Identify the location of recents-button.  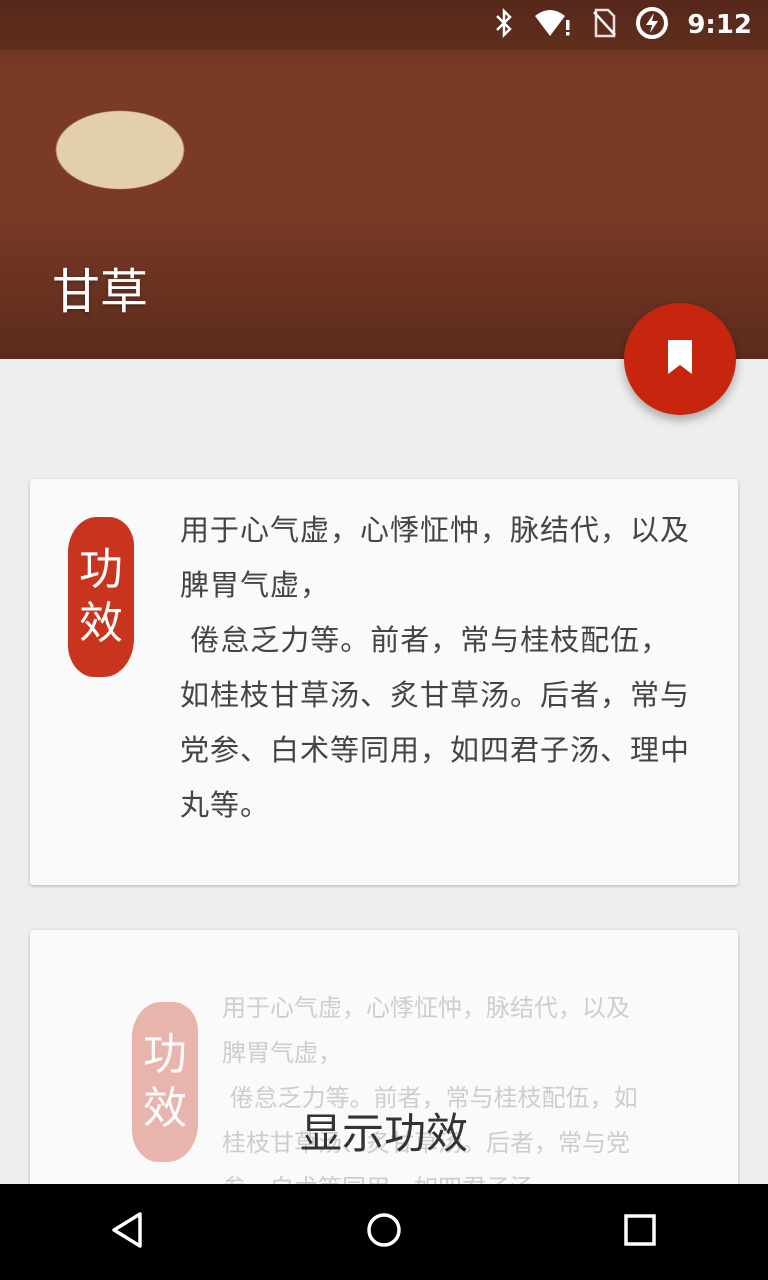
(640, 1232).